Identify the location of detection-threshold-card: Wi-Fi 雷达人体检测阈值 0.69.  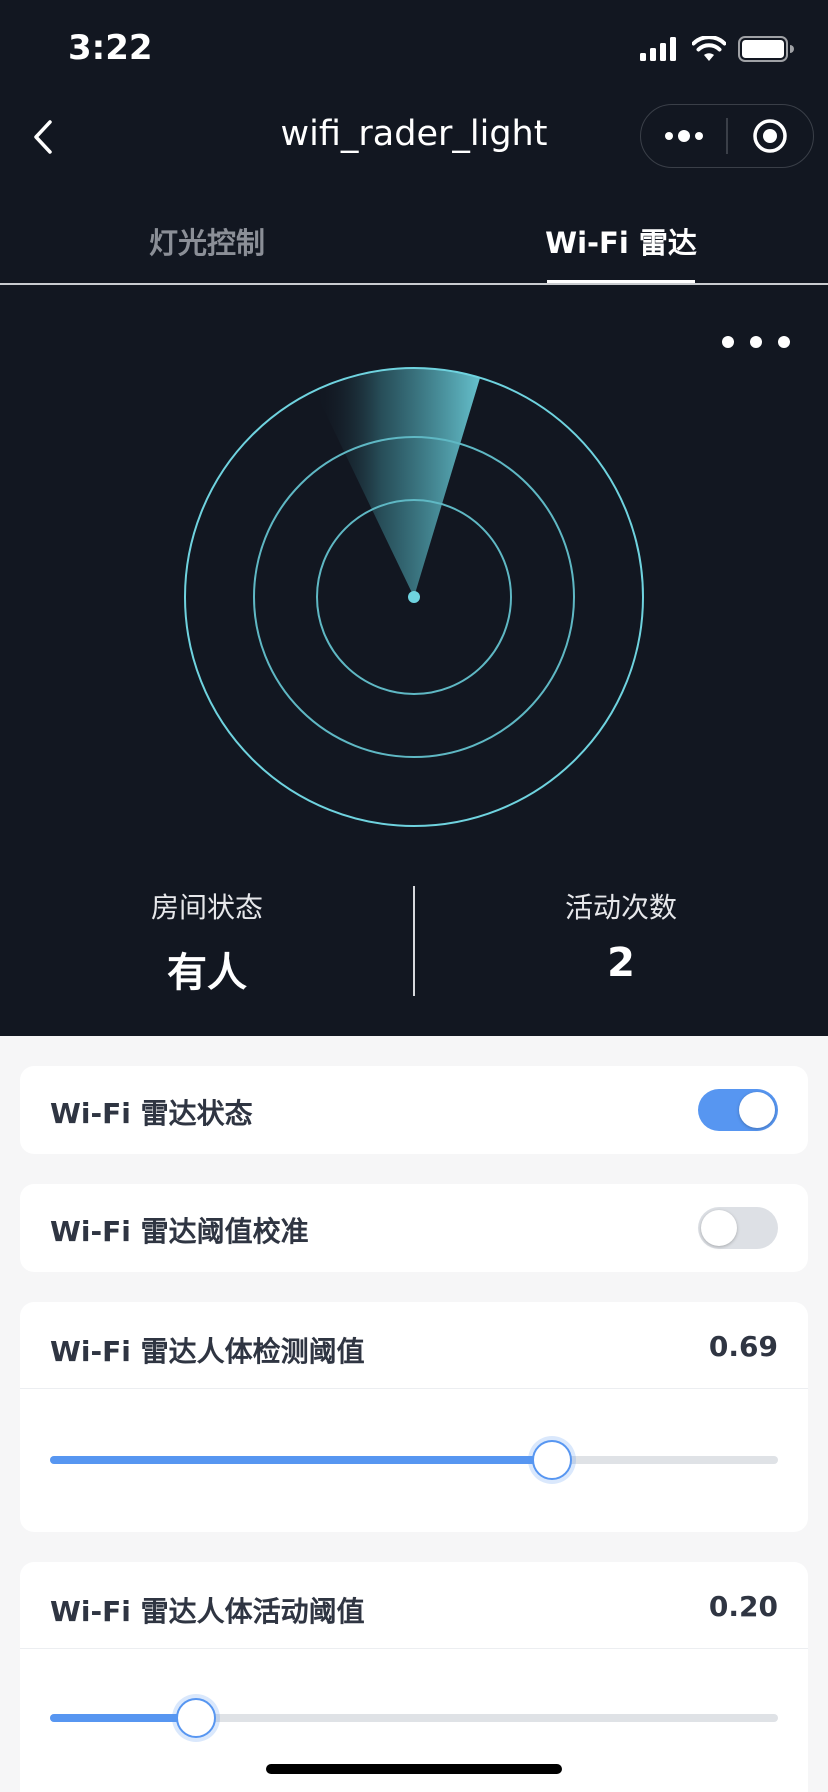
(414, 1417).